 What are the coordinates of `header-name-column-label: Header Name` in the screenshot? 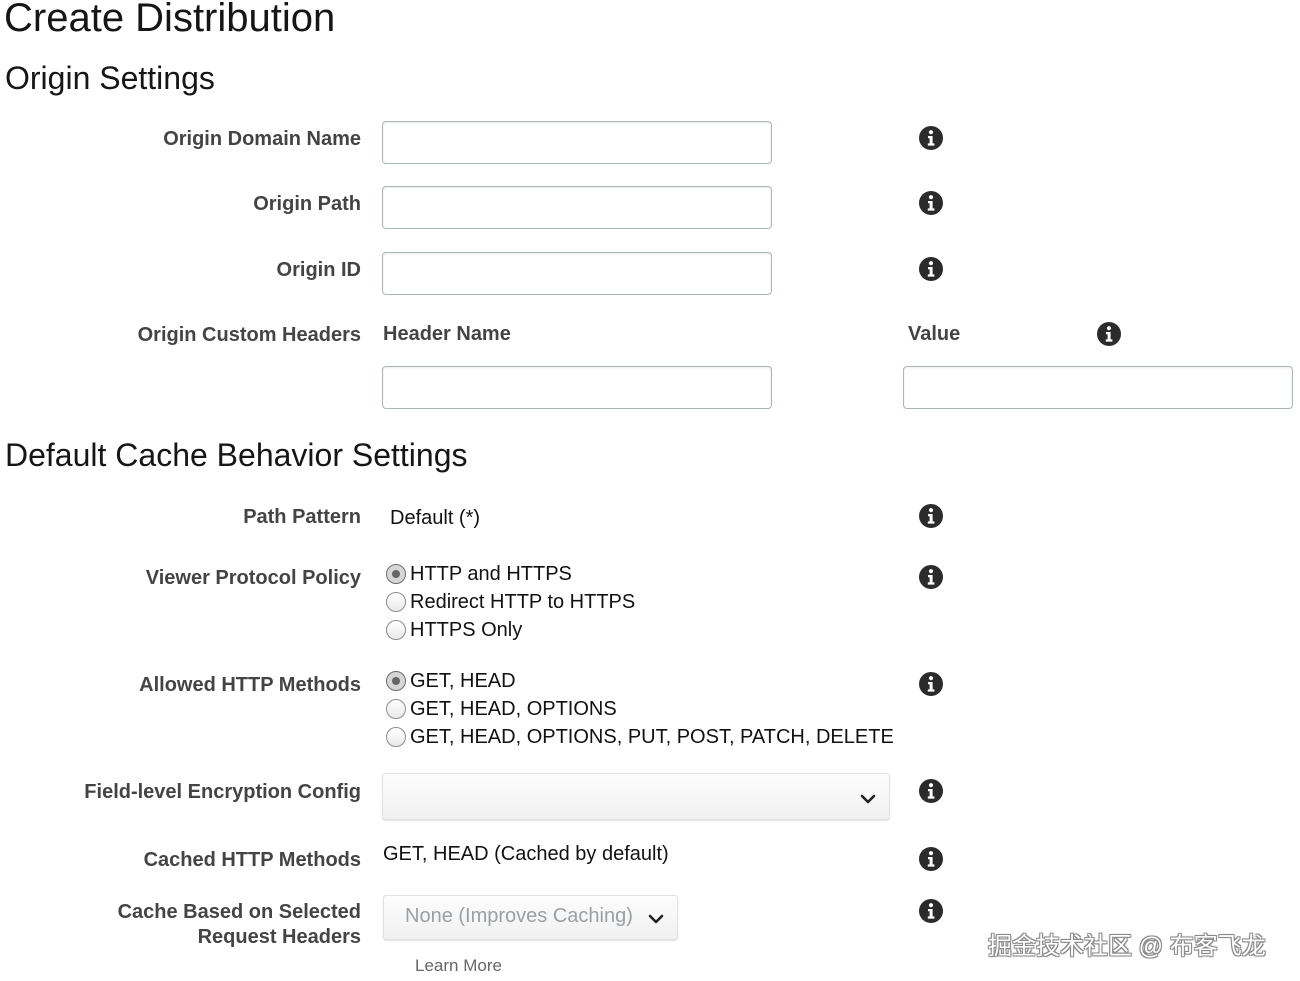 It's located at (447, 334).